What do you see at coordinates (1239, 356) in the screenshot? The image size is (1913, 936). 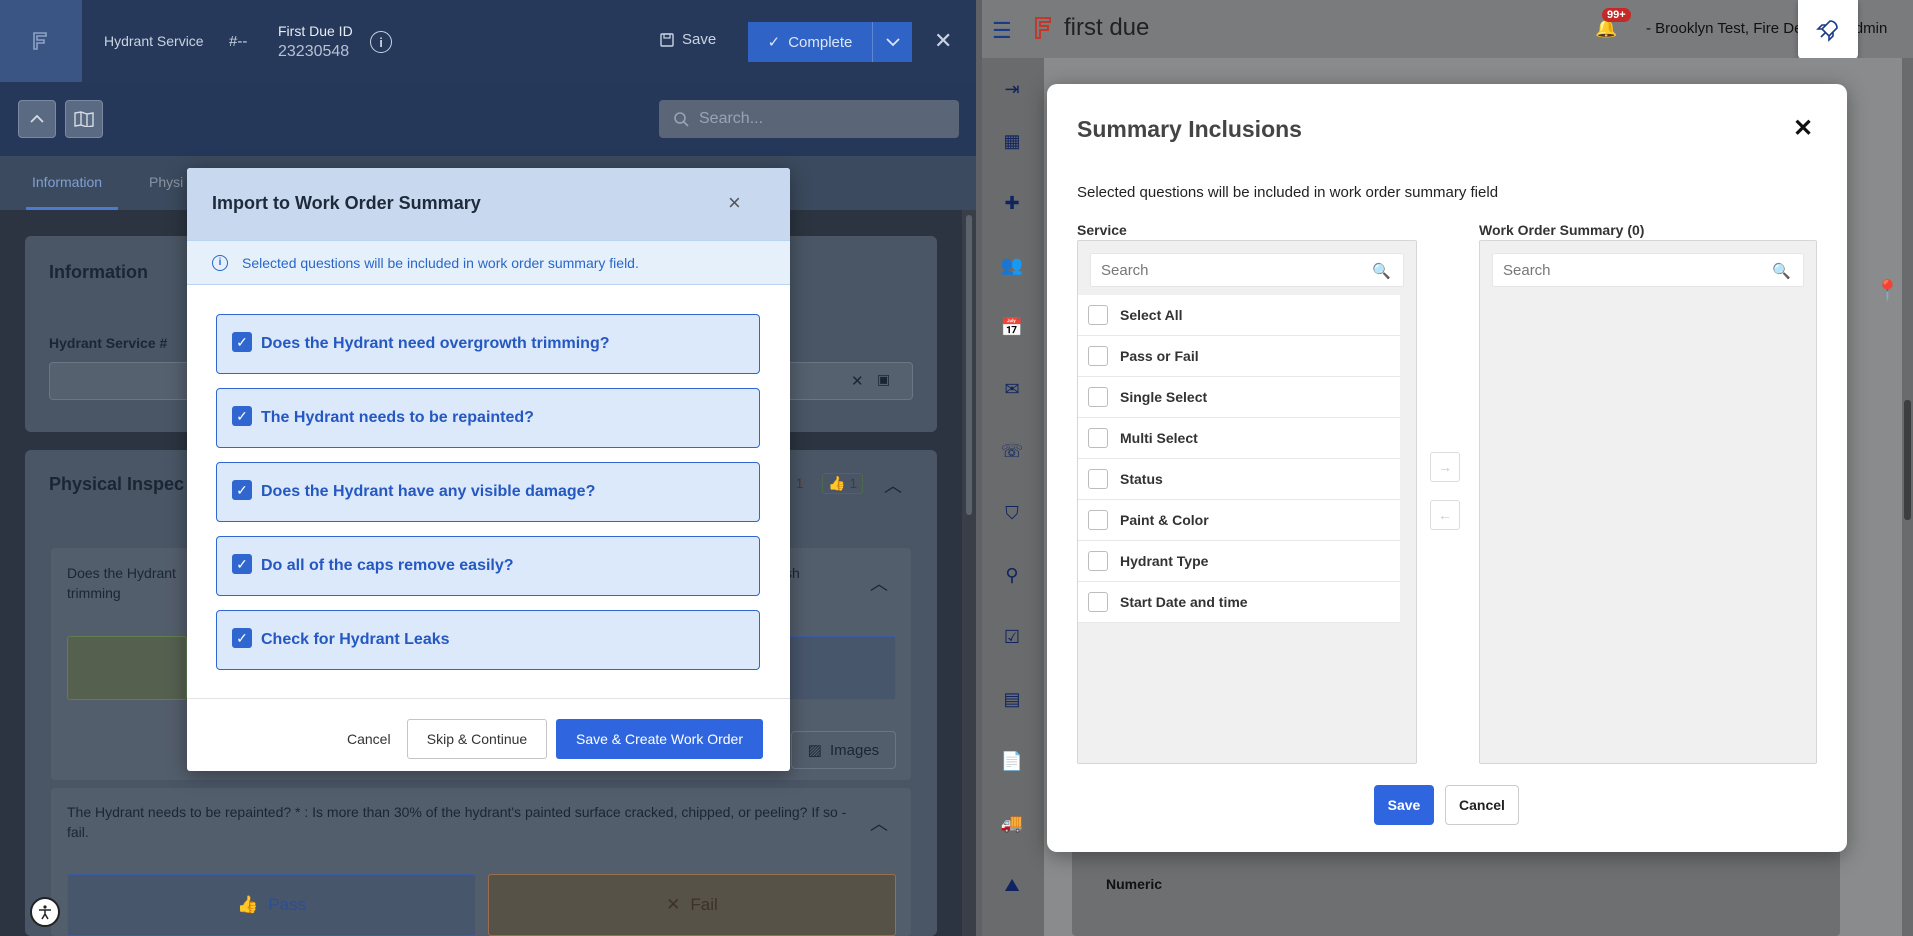 I see `list-item: Pass or Fail` at bounding box center [1239, 356].